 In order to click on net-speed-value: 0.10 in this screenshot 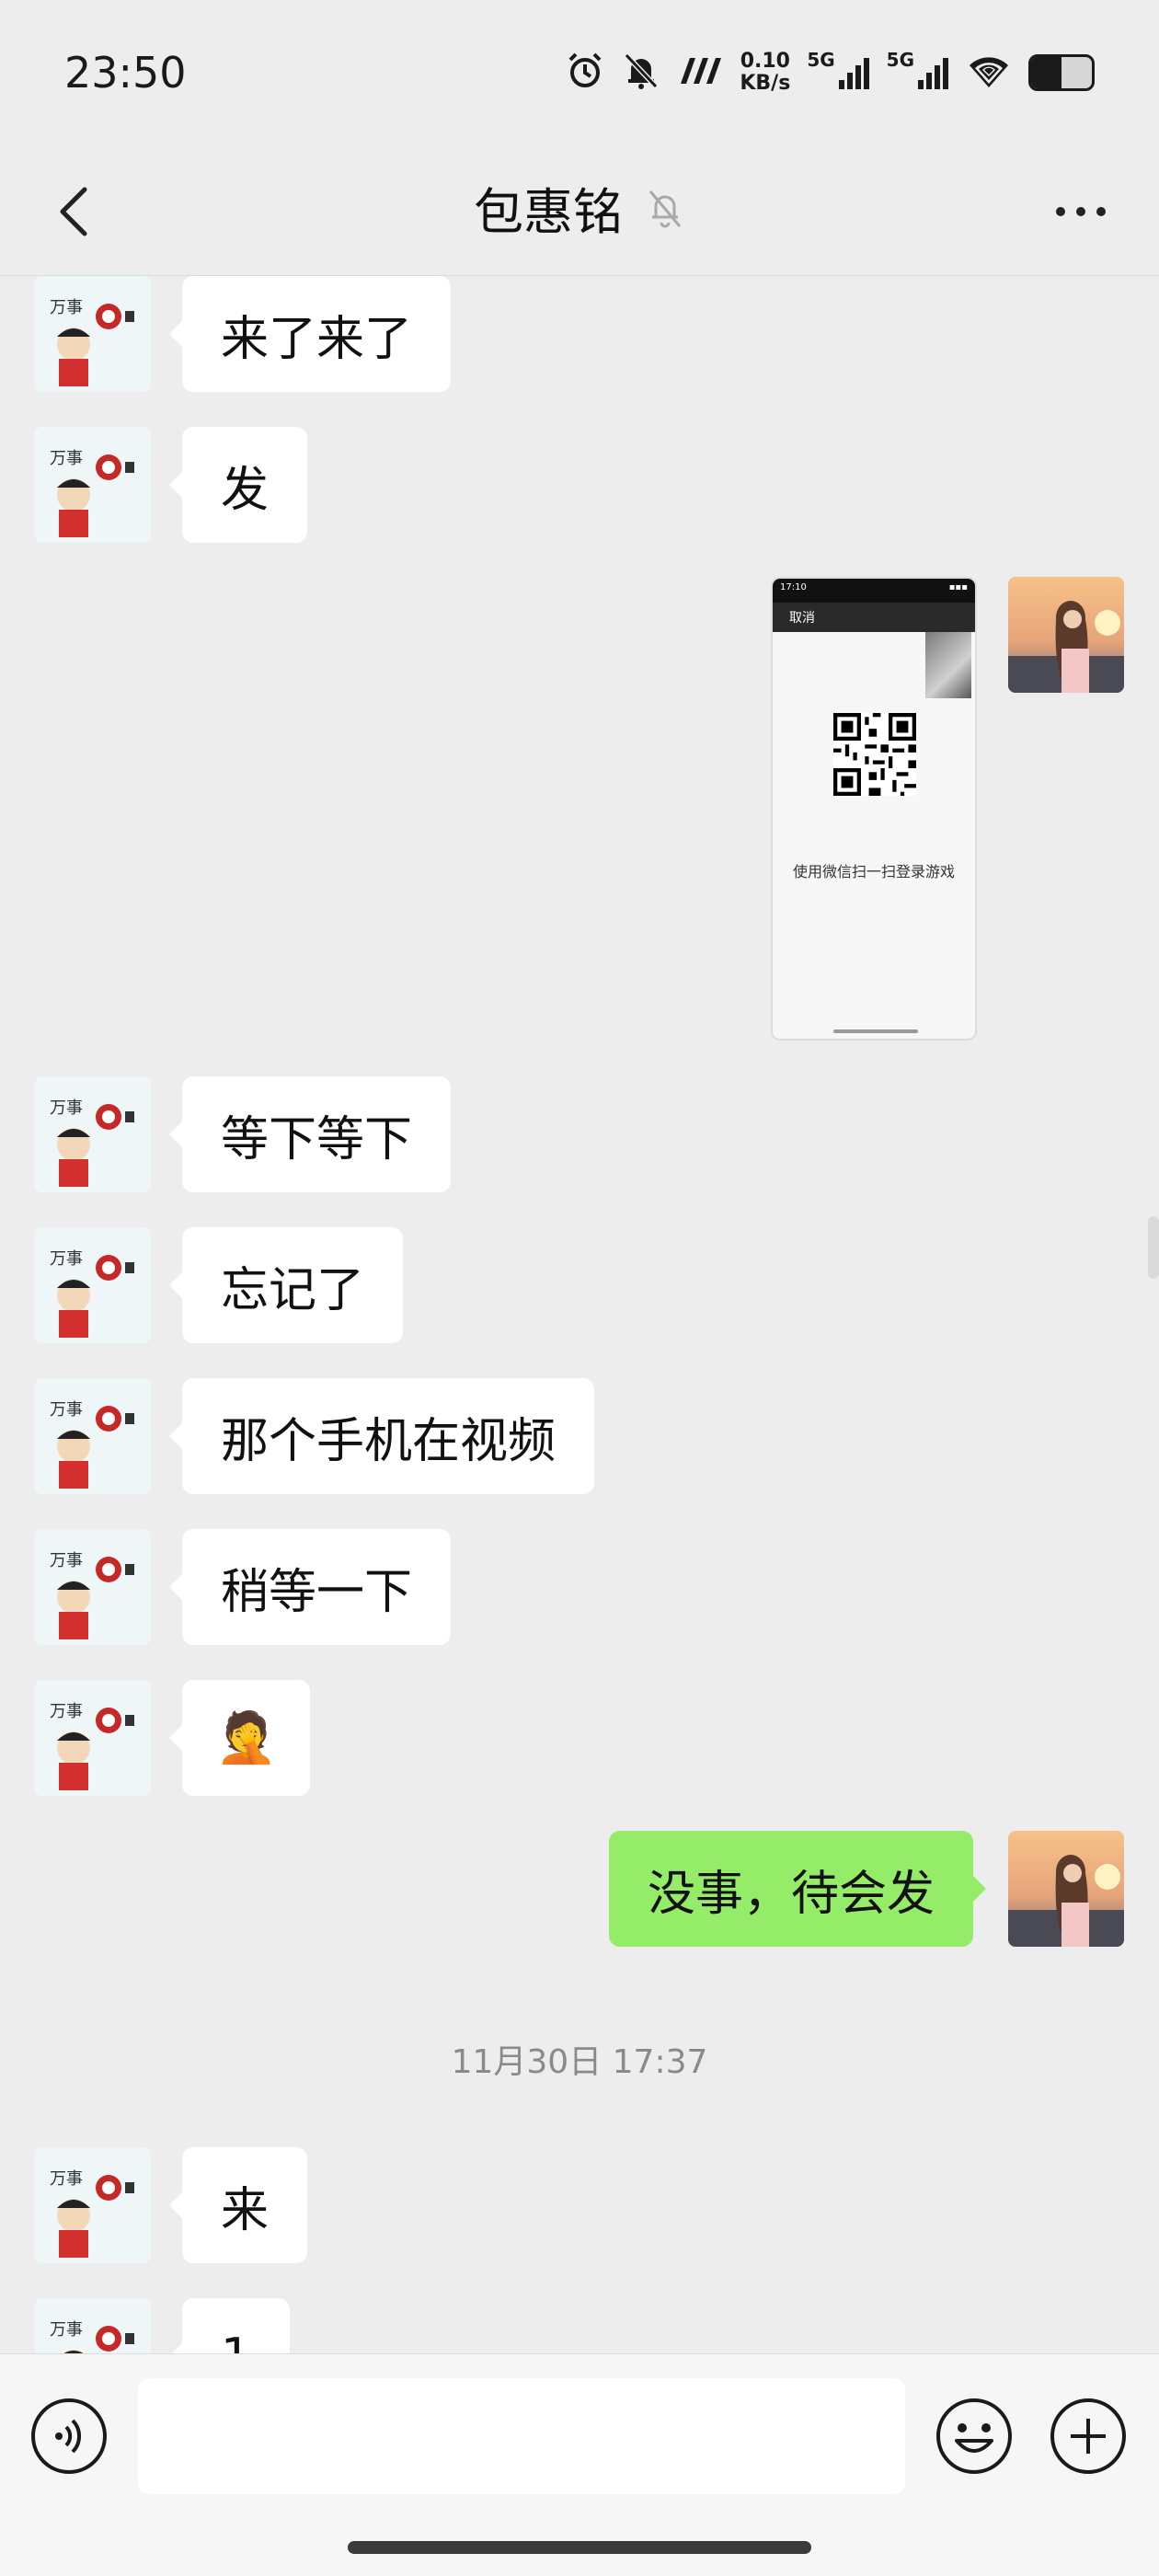, I will do `click(765, 61)`.